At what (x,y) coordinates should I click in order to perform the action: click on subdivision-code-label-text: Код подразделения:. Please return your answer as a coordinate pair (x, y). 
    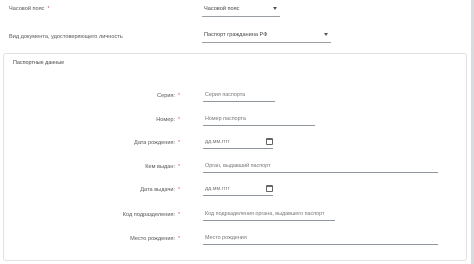
    Looking at the image, I should click on (149, 215).